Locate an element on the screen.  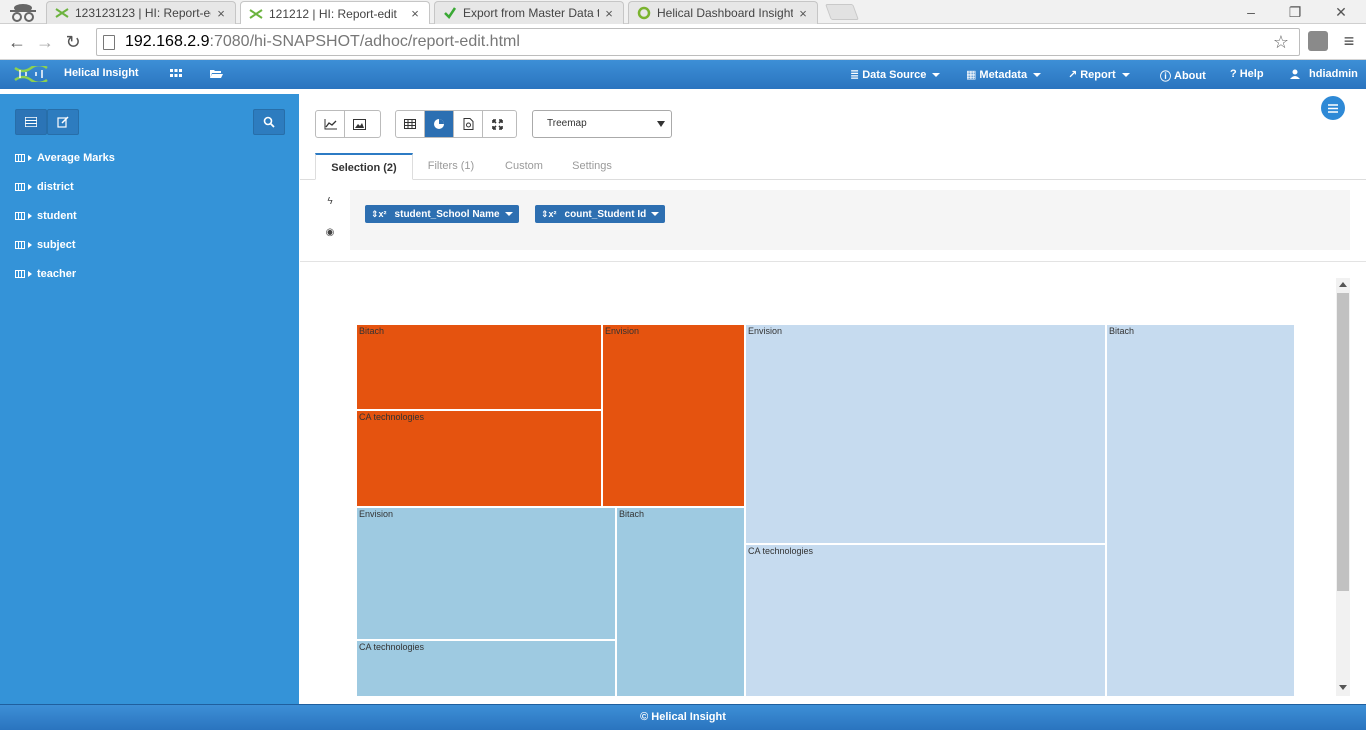
tab-filters: Filters (1) is located at coordinates (451, 166).